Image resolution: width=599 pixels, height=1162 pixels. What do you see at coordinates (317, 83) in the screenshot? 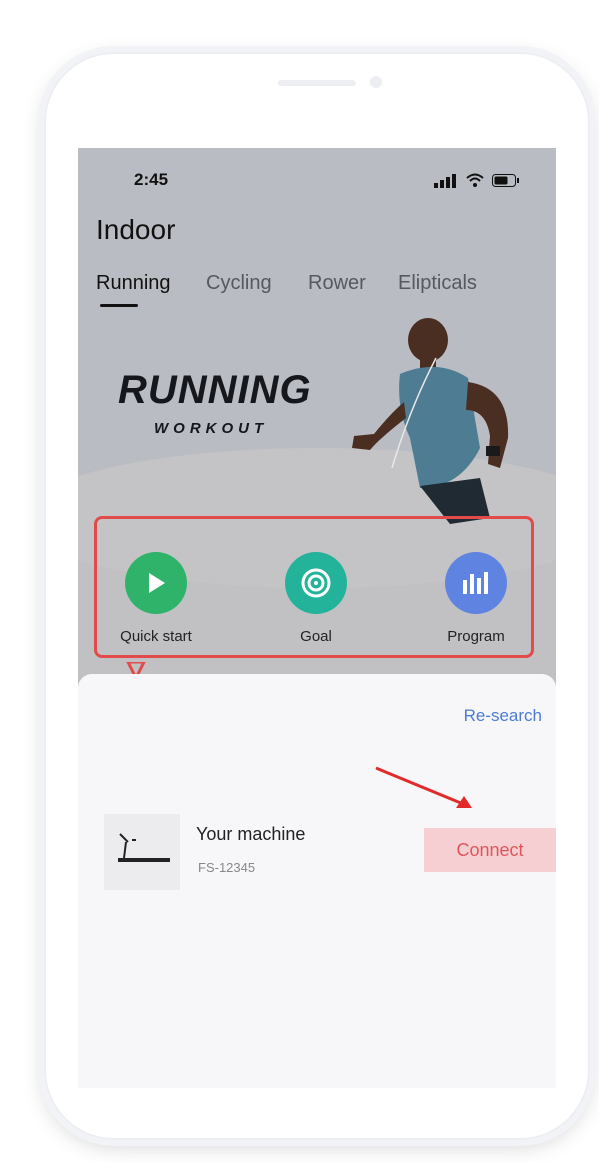
I see `phone-speaker` at bounding box center [317, 83].